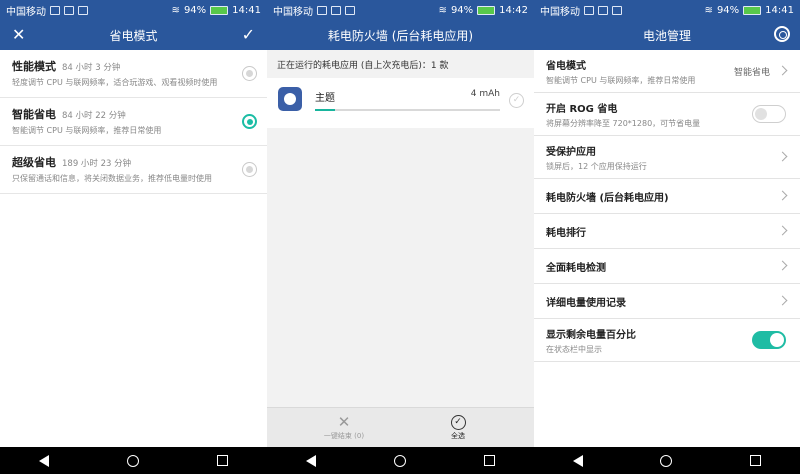 This screenshot has width=800, height=474. What do you see at coordinates (97, 164) in the screenshot?
I see `mode-duration: 189 小时 23 分钟` at bounding box center [97, 164].